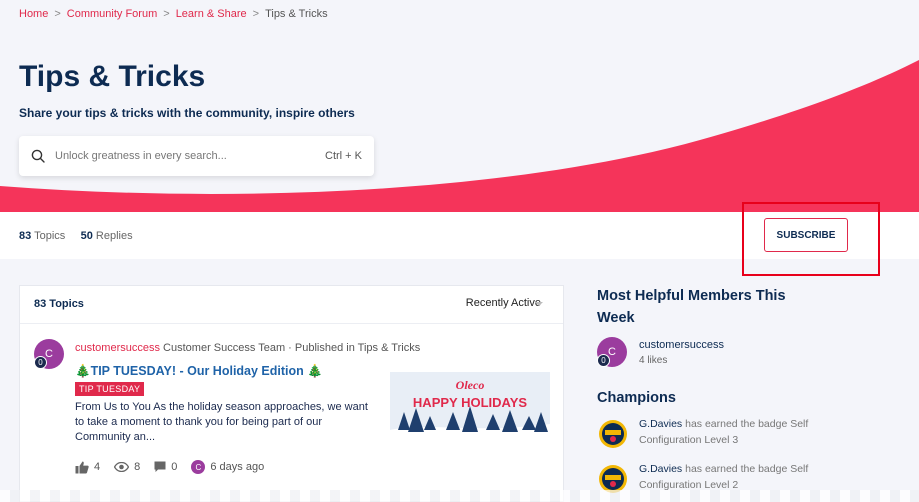 The image size is (919, 502). What do you see at coordinates (470, 385) in the screenshot?
I see `thumbnail-brand: Oleco` at bounding box center [470, 385].